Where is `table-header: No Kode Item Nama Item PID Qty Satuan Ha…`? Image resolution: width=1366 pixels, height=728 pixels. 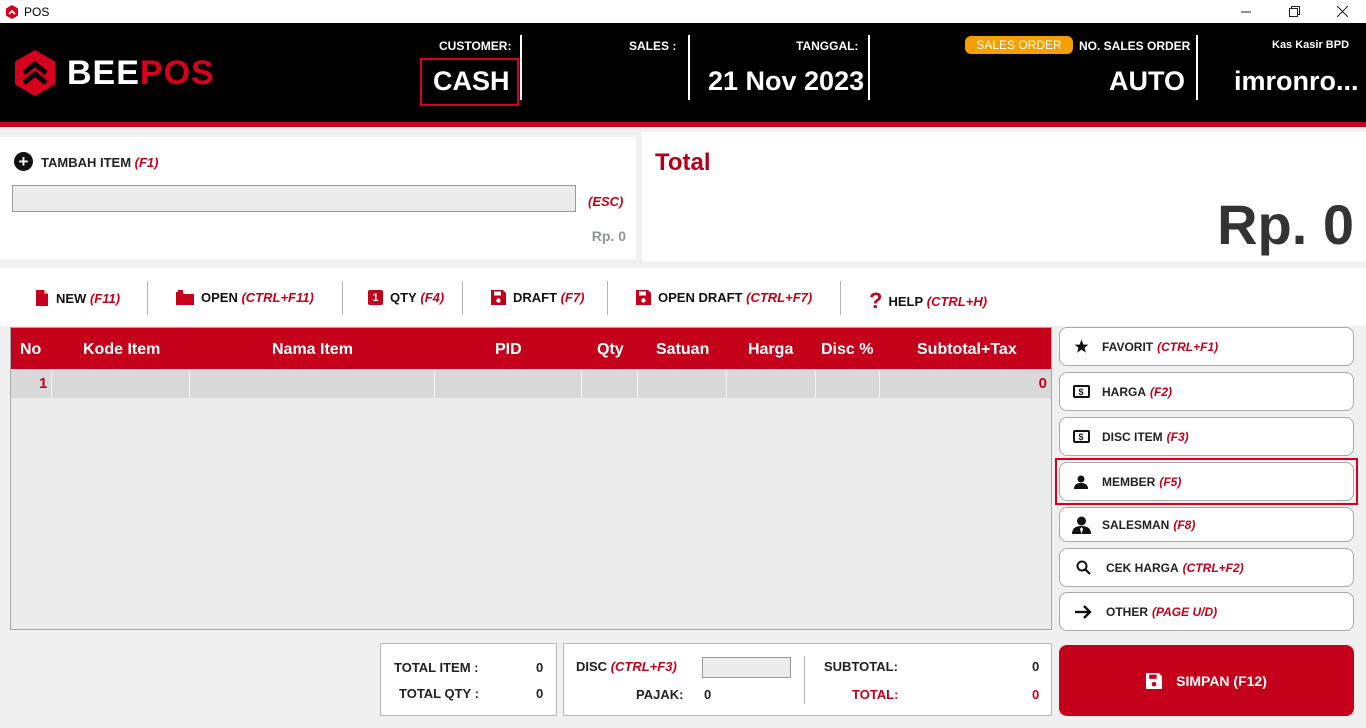
table-header: No Kode Item Nama Item PID Qty Satuan Ha… is located at coordinates (531, 348).